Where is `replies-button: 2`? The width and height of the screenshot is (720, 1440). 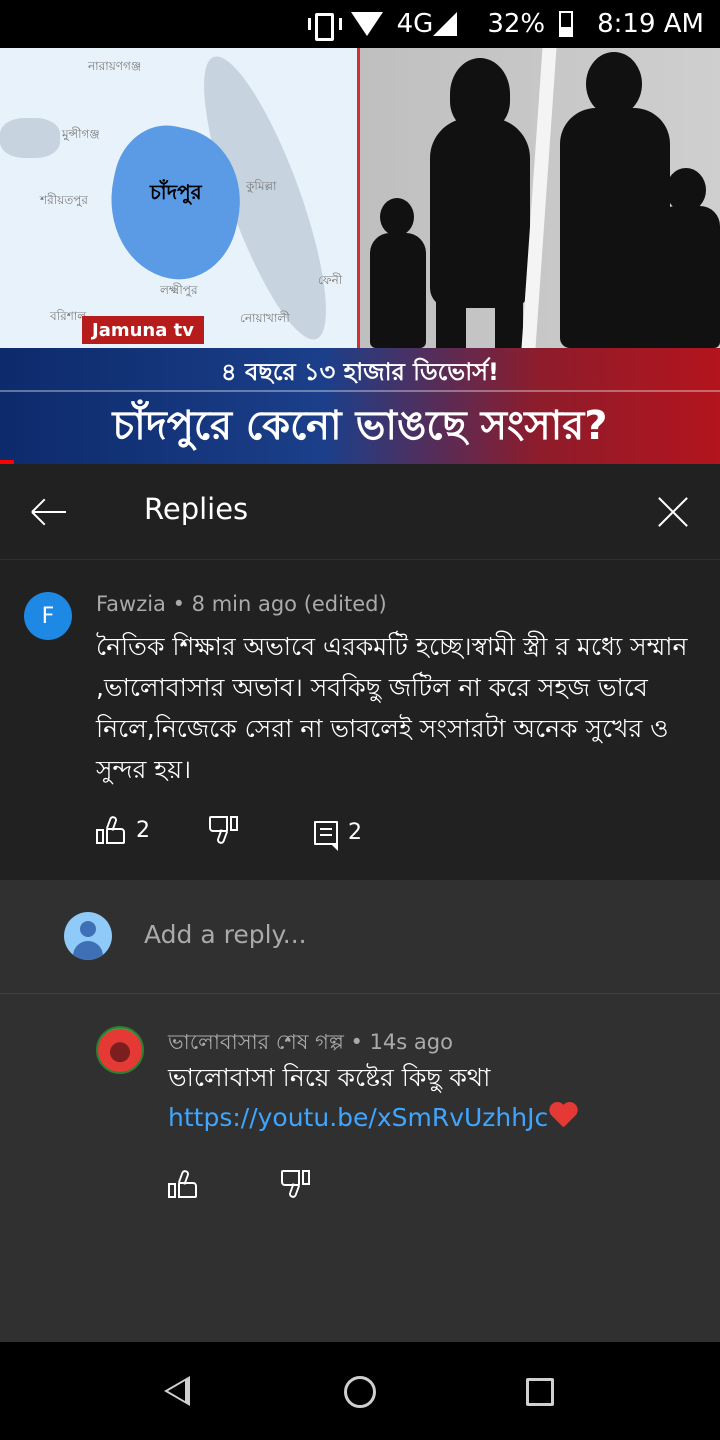
replies-button: 2 is located at coordinates (338, 835).